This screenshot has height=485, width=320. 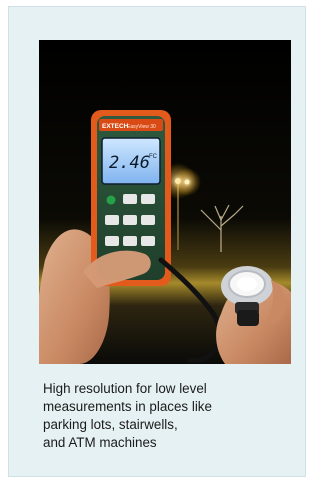 I want to click on meter-button-h, so click(x=148, y=241).